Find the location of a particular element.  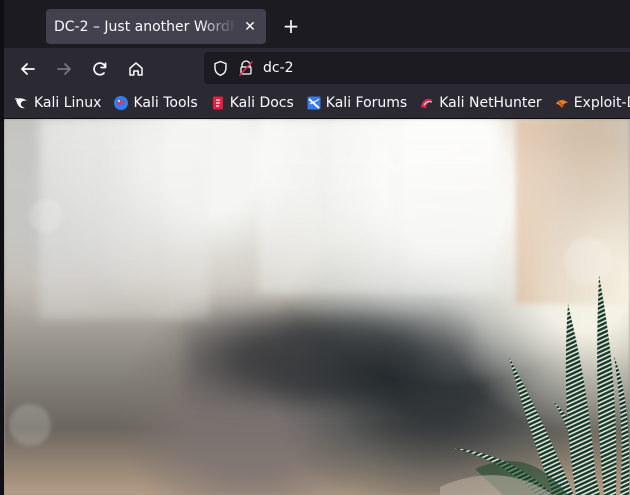

new-tab-button: + is located at coordinates (291, 26).